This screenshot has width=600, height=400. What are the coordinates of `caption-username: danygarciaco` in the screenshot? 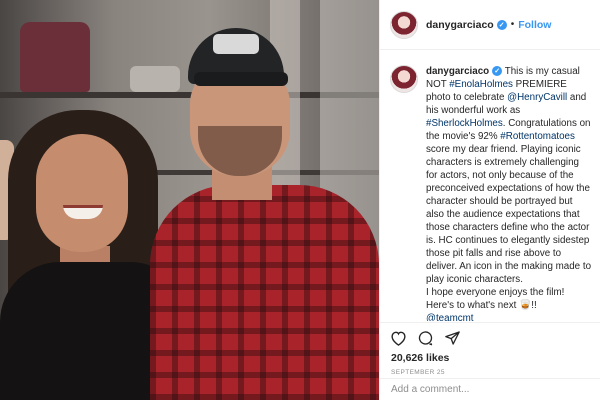 It's located at (457, 71).